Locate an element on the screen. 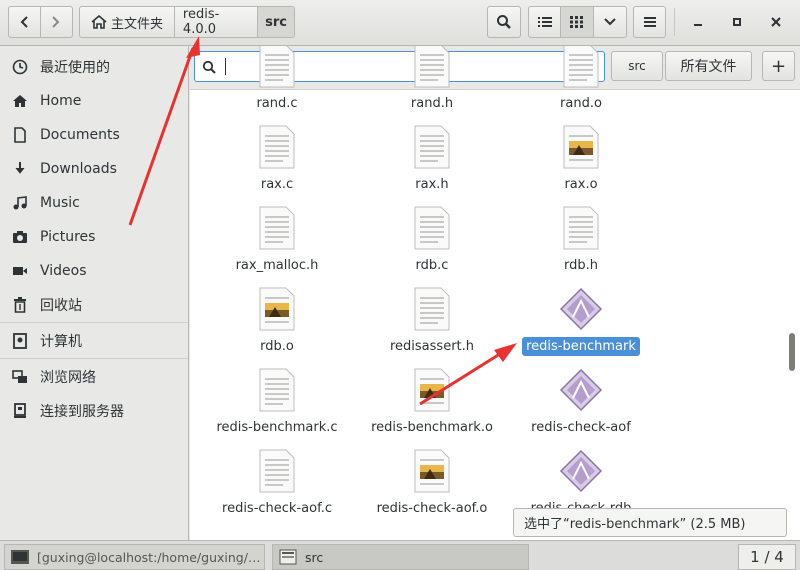  breadcrumb-src: src is located at coordinates (276, 22).